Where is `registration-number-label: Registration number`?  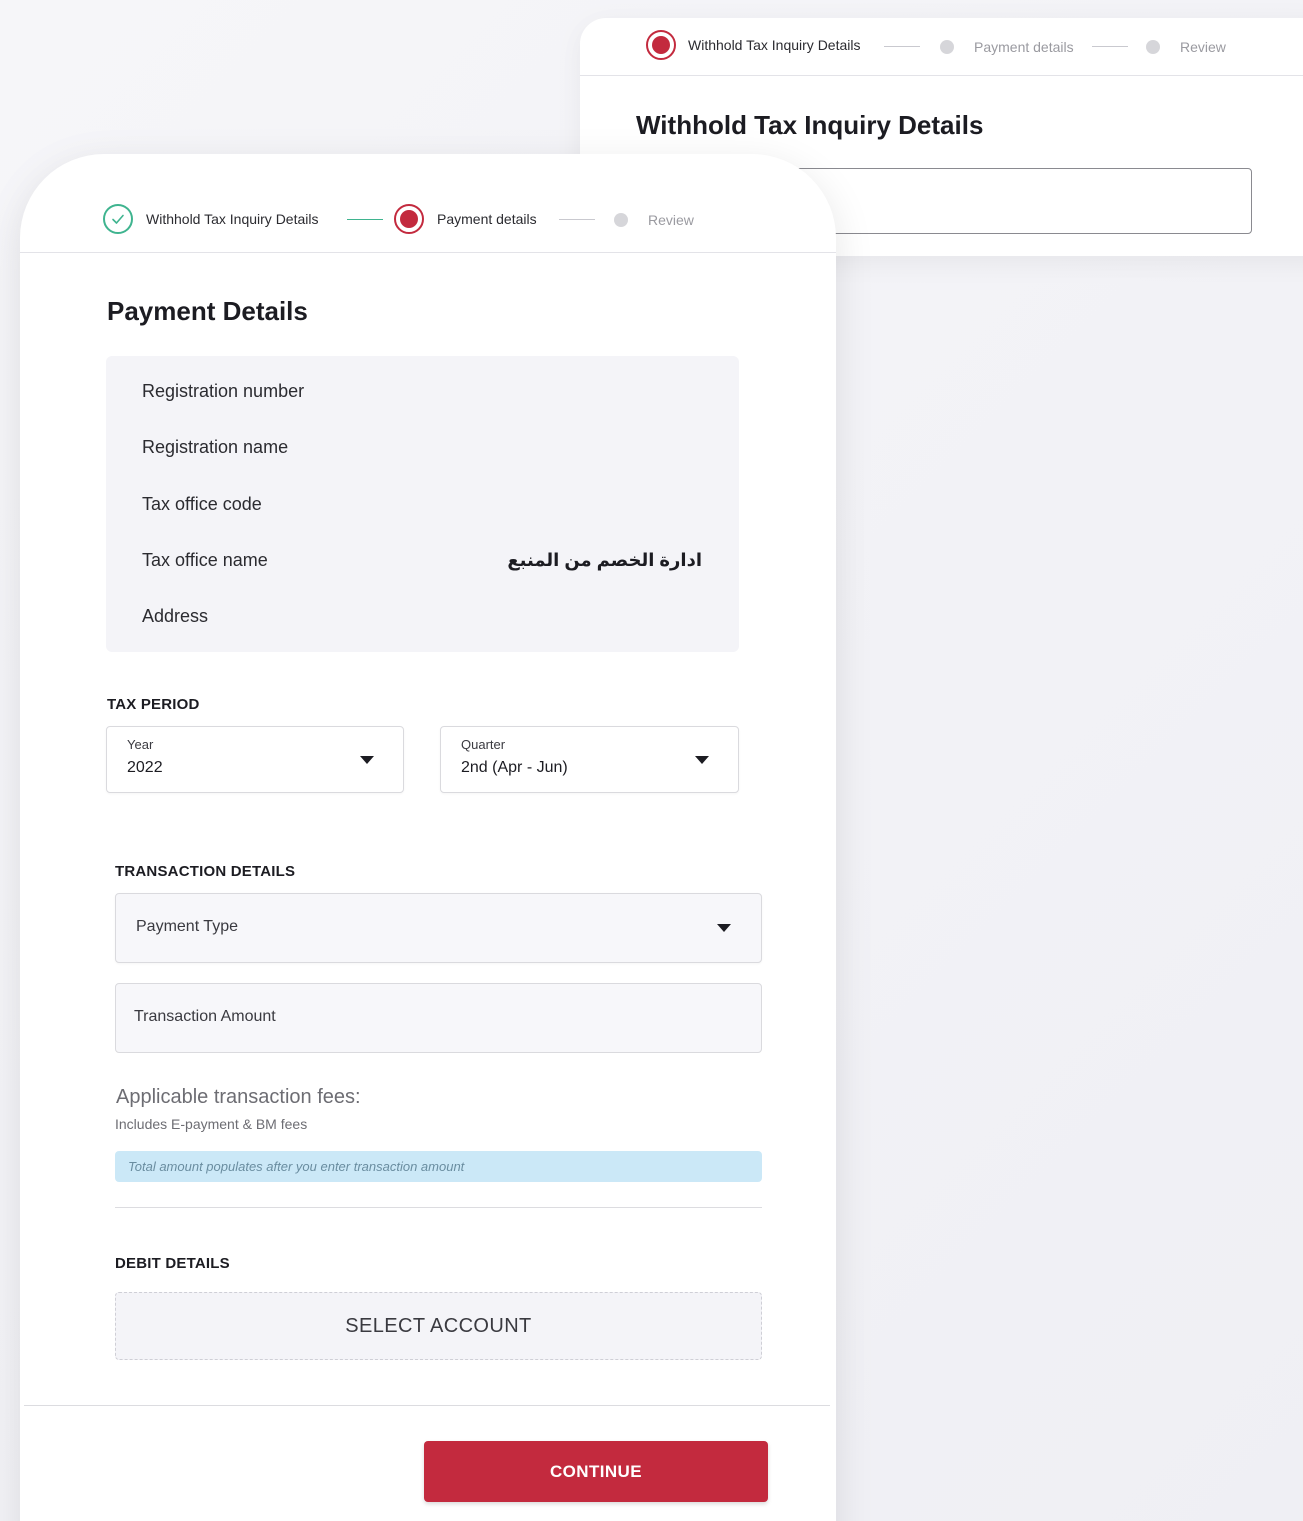
registration-number-label: Registration number is located at coordinates (223, 390).